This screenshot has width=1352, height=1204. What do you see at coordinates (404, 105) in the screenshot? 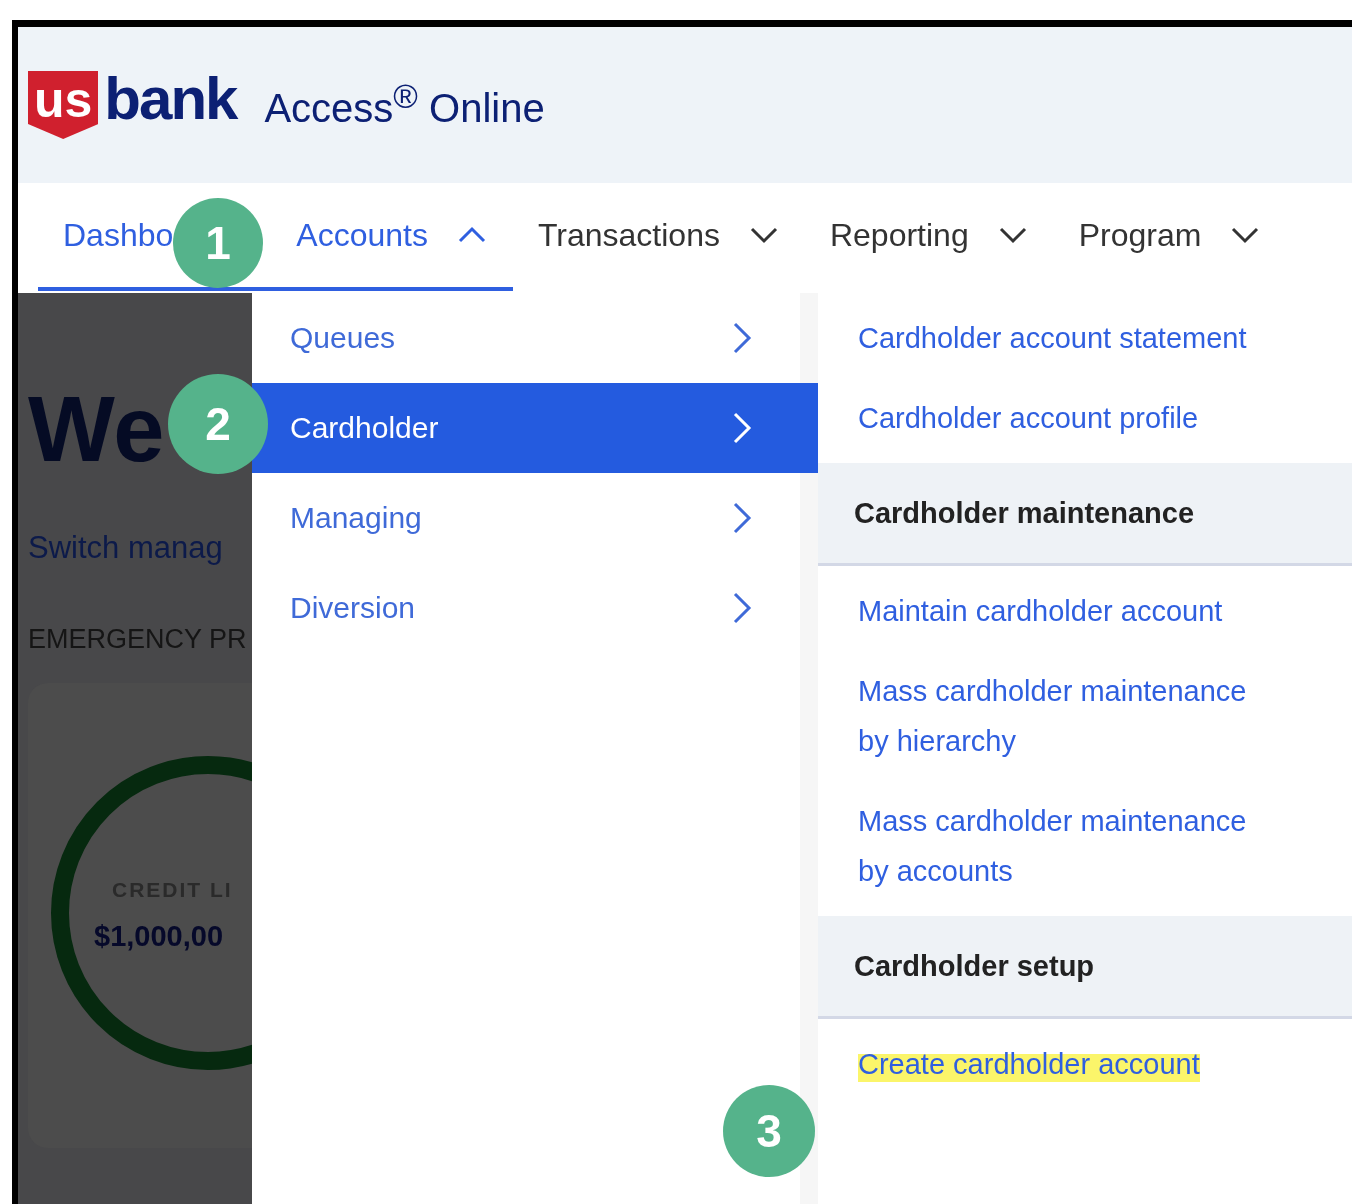
I see `product-name: Access$^{®}$ Online` at bounding box center [404, 105].